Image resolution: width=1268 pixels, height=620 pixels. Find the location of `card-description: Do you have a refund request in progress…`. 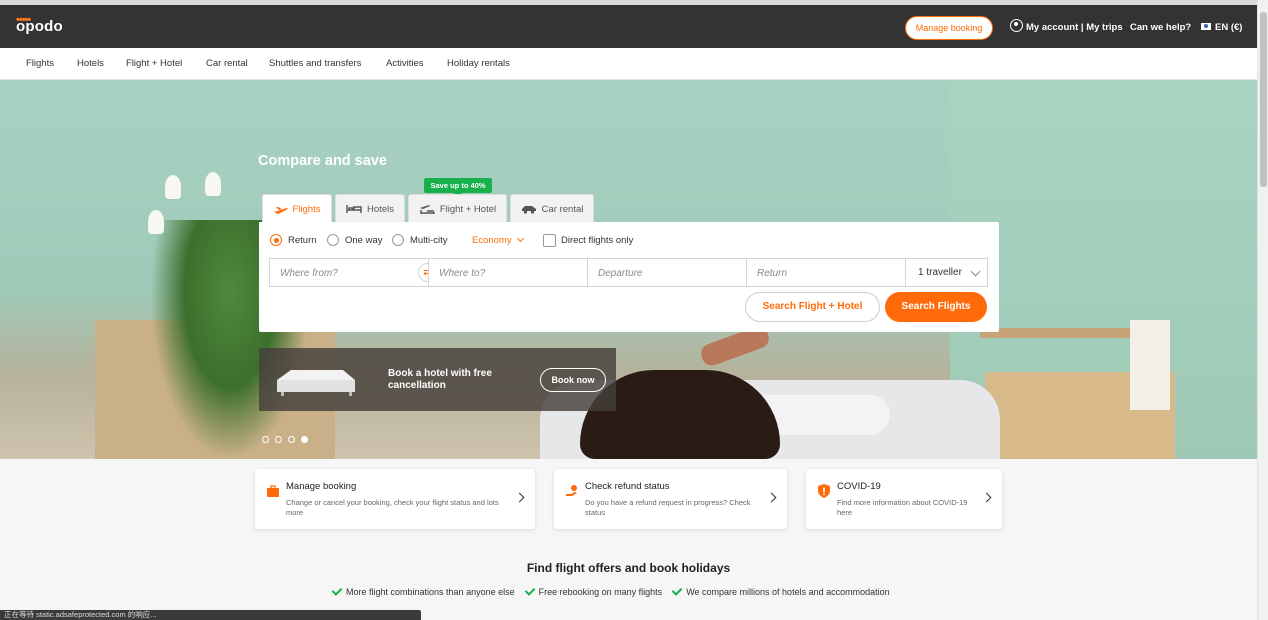

card-description: Do you have a refund request in progress… is located at coordinates (668, 507).